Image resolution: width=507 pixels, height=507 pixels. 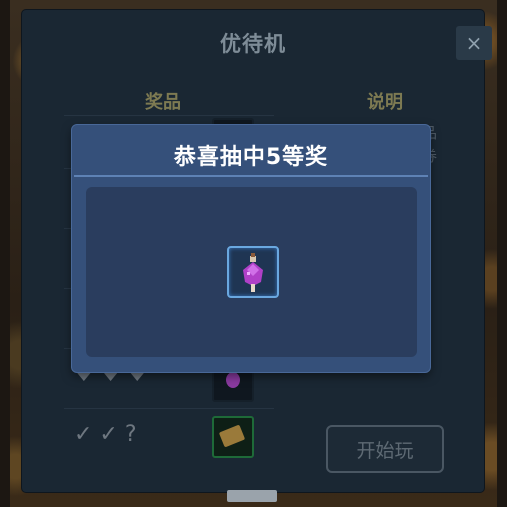 I want to click on ticket-icon, so click(x=232, y=436).